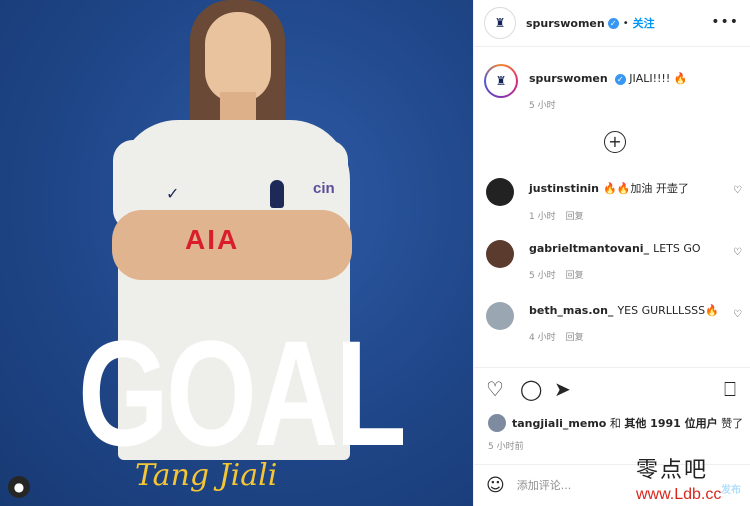  I want to click on site-watermark: 零点吧 www.Ldb.cc, so click(691, 478).